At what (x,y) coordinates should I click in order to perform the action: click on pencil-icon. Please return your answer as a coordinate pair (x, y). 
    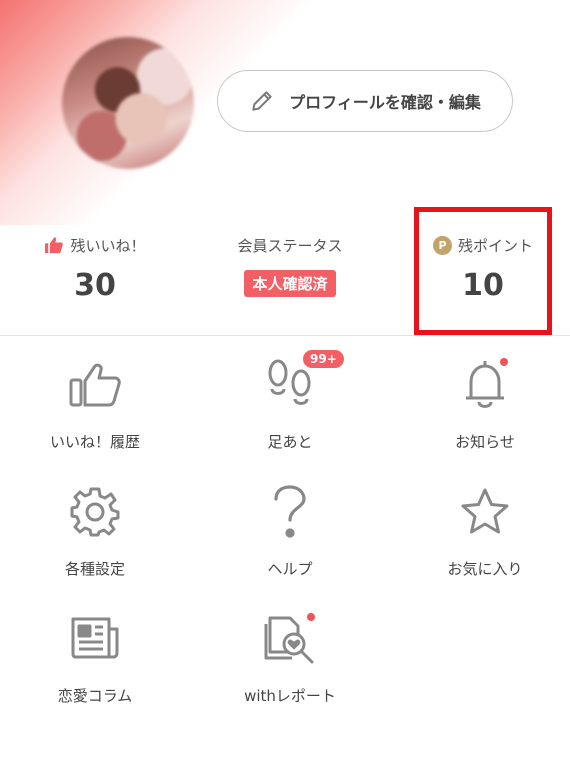
    Looking at the image, I should click on (262, 101).